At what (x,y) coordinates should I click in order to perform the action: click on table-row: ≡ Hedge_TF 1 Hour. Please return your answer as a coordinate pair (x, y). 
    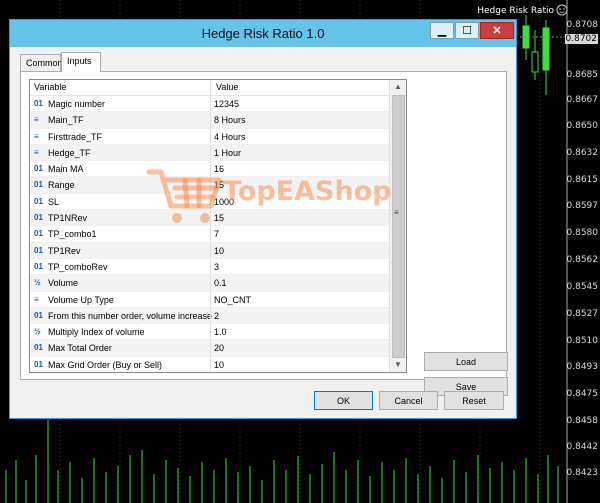
    Looking at the image, I should click on (210, 153).